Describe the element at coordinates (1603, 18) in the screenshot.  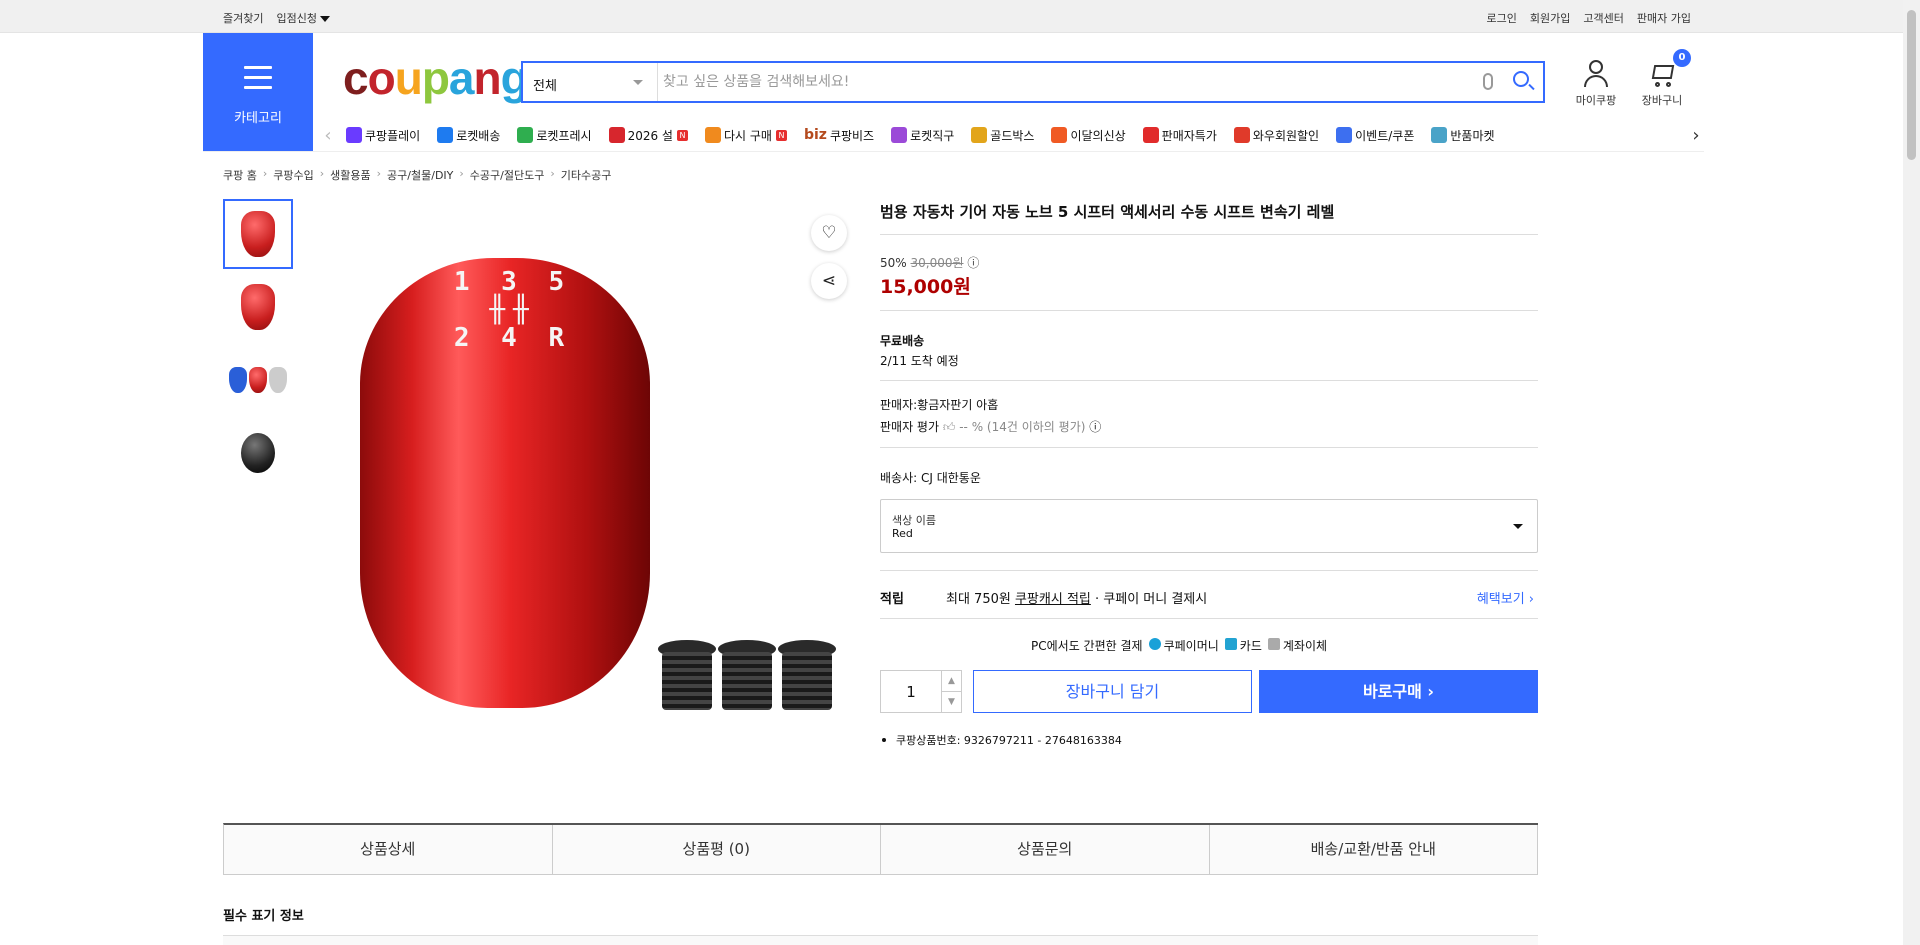
I see `customer-center-link: 고객센터` at that location.